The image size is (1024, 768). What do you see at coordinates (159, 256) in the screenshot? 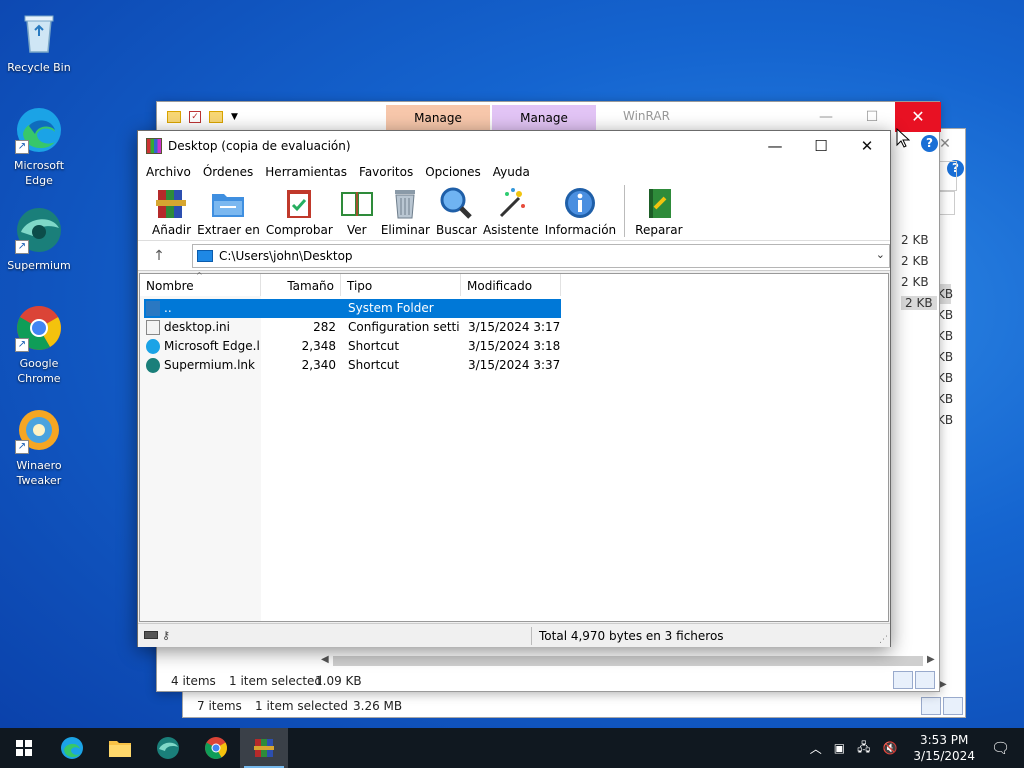
I see `up-arrow-icon: ↑` at bounding box center [159, 256].